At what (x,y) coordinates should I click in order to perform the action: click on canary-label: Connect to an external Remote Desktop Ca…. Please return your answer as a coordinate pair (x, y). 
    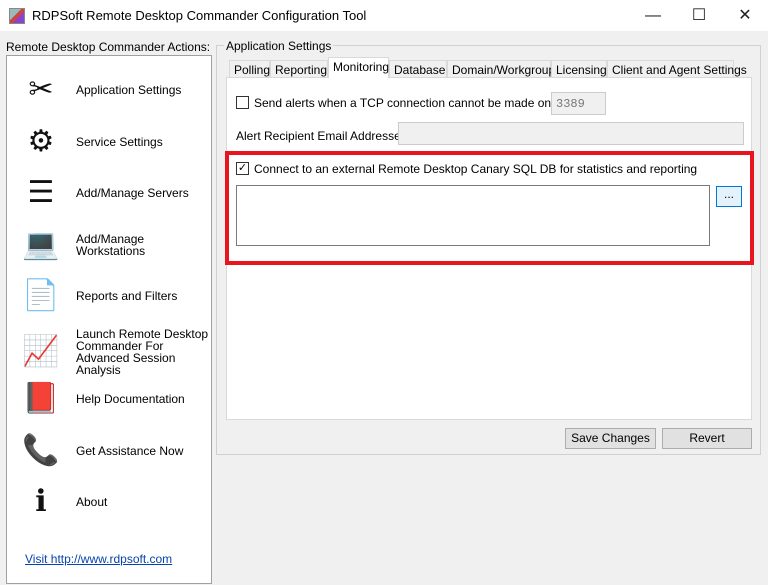
    Looking at the image, I should click on (476, 169).